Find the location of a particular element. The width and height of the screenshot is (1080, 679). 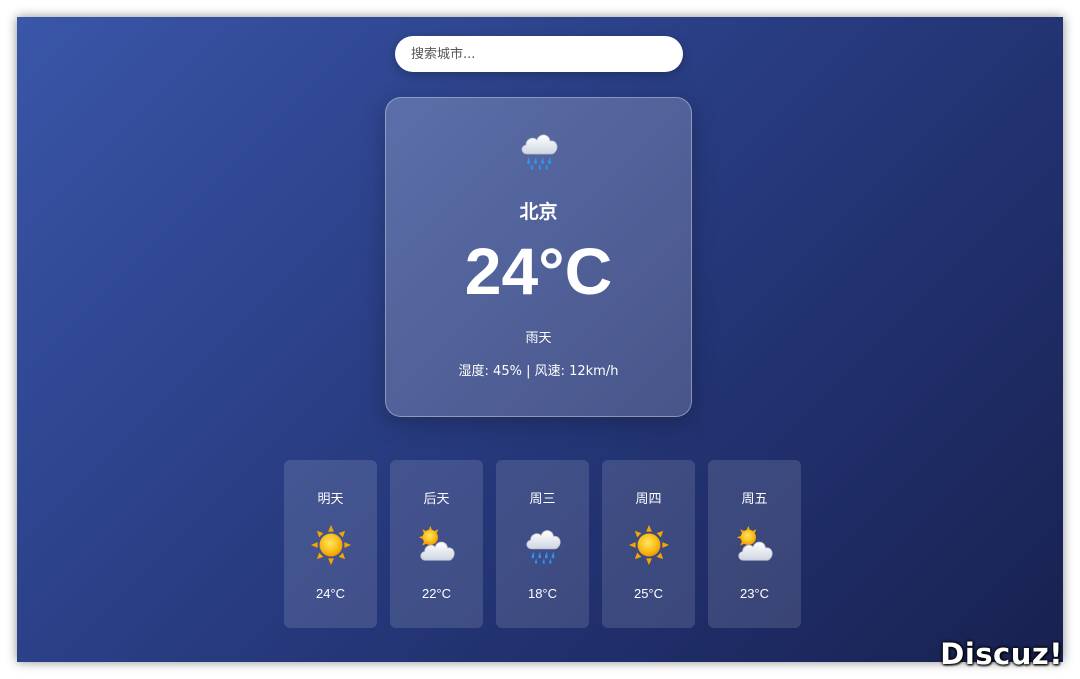

search-input is located at coordinates (539, 54).